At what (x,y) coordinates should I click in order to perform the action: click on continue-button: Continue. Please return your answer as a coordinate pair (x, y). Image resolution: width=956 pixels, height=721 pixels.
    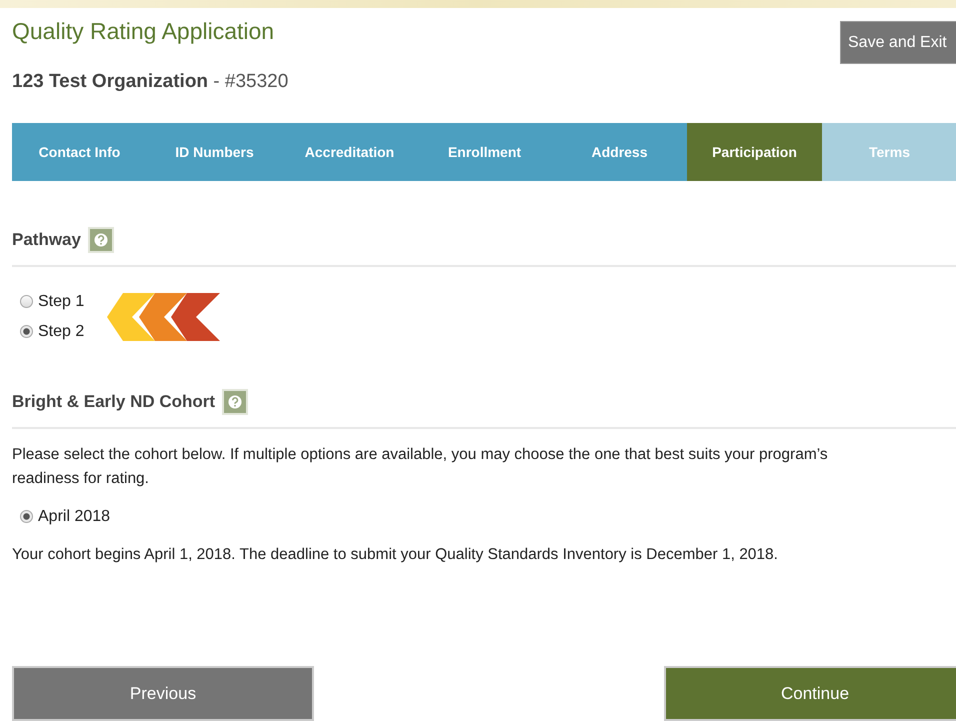
    Looking at the image, I should click on (810, 693).